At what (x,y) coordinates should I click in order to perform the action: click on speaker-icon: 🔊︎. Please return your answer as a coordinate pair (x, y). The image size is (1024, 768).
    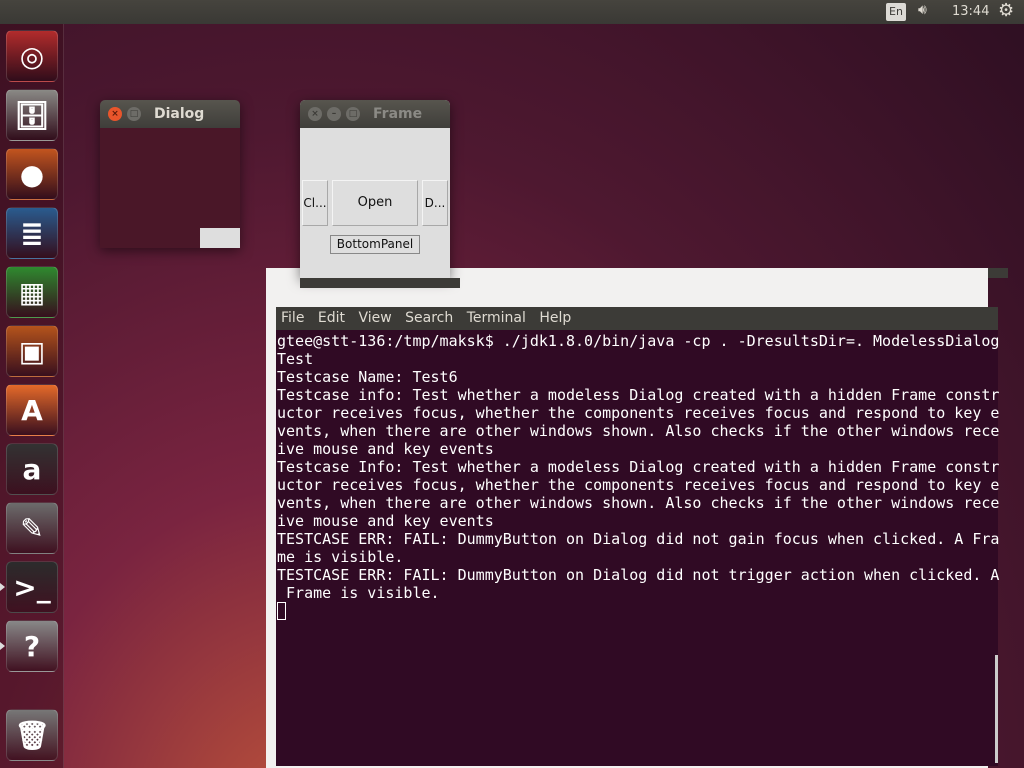
    Looking at the image, I should click on (922, 10).